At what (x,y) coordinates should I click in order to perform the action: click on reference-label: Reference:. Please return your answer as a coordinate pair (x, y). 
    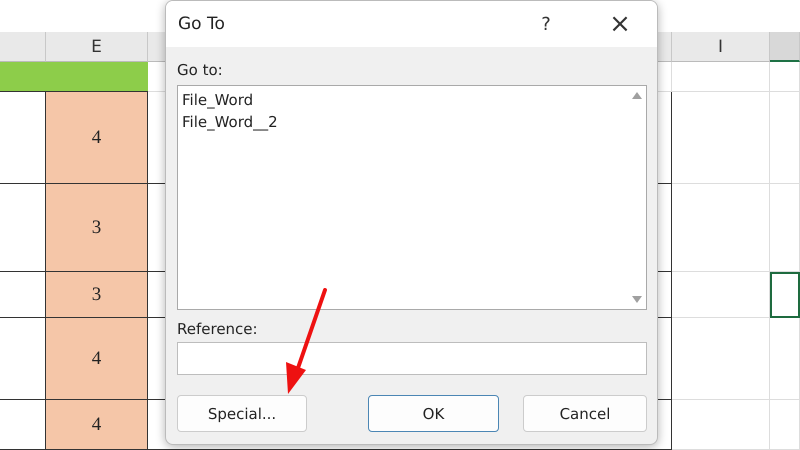
    Looking at the image, I should click on (218, 329).